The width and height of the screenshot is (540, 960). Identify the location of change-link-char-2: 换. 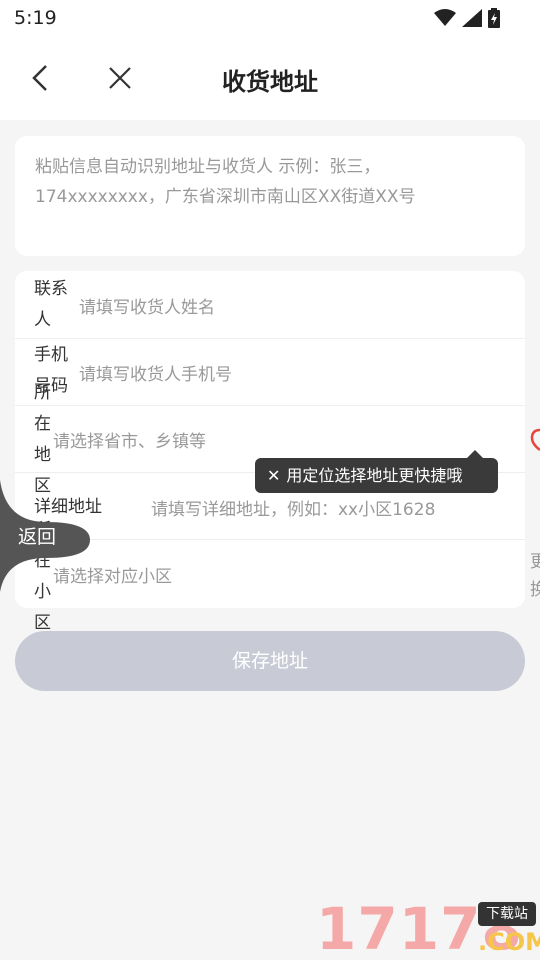
(535, 590).